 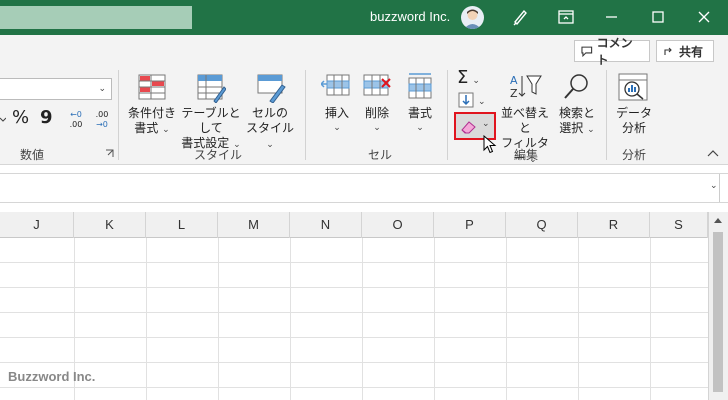 I want to click on cell-styles-button: セルの スタイル ⌄, so click(x=270, y=129).